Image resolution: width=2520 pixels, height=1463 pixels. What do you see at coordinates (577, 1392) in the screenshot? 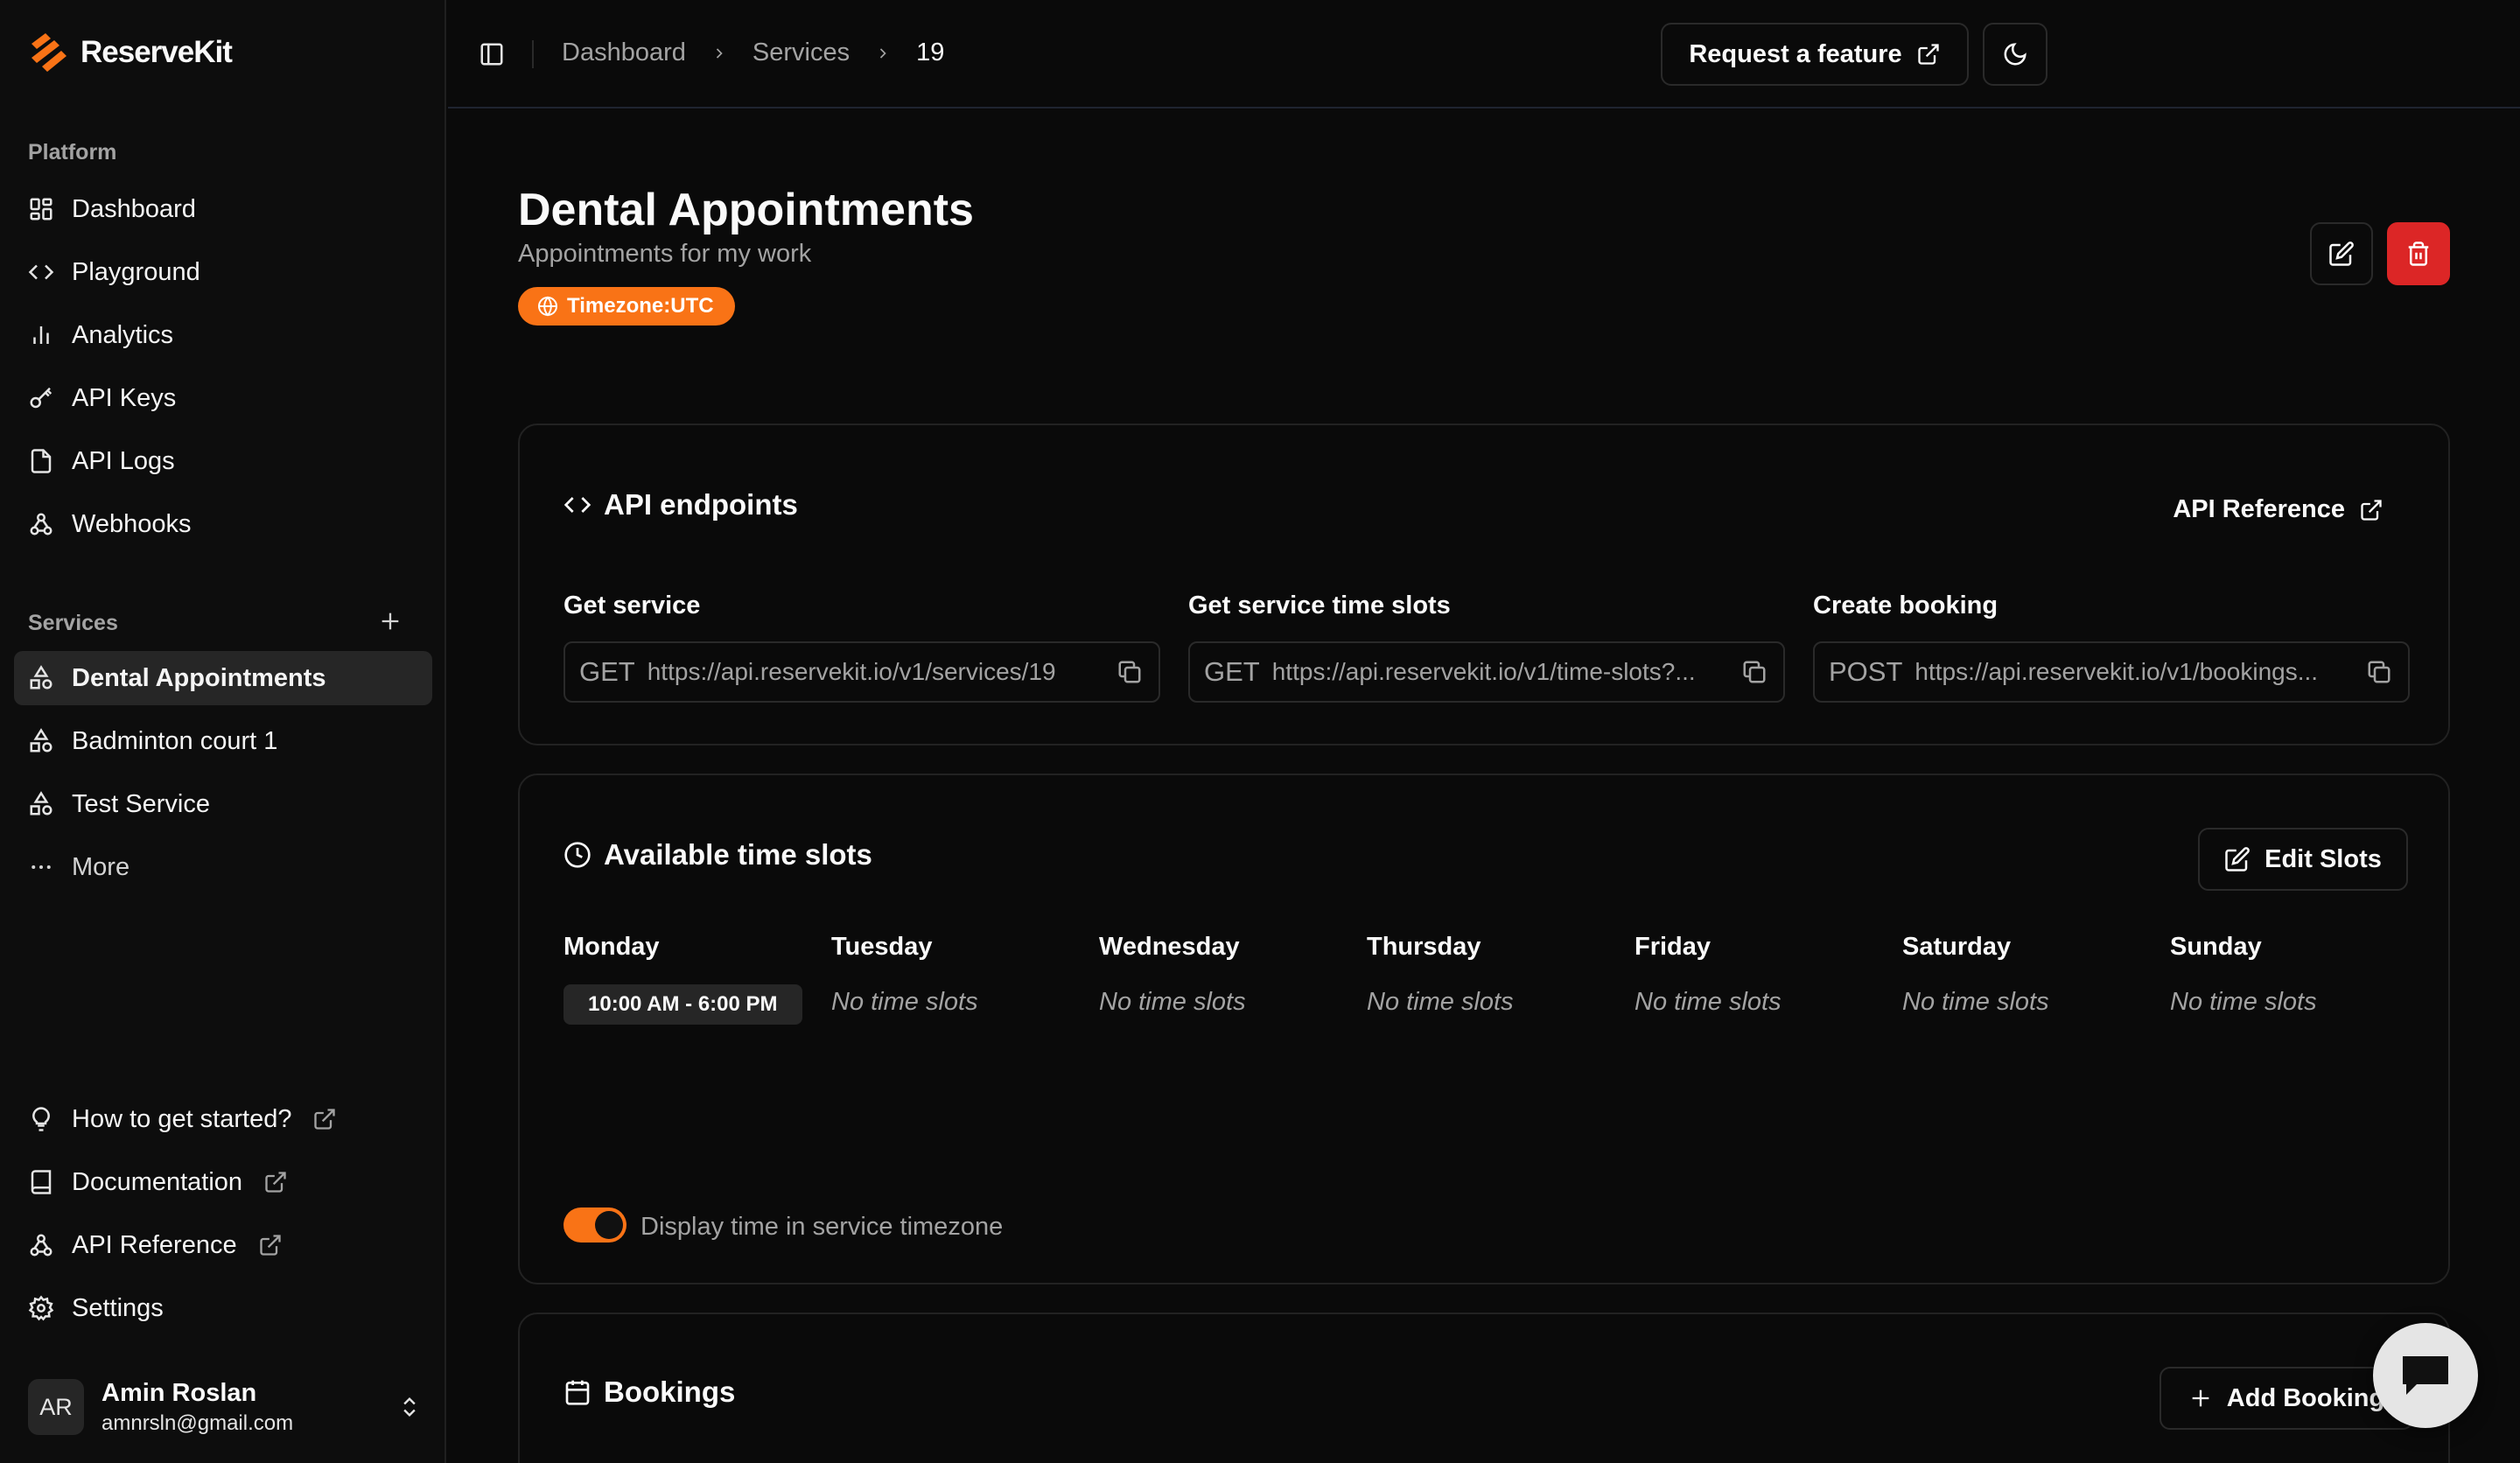
I see `calendar-icon` at bounding box center [577, 1392].